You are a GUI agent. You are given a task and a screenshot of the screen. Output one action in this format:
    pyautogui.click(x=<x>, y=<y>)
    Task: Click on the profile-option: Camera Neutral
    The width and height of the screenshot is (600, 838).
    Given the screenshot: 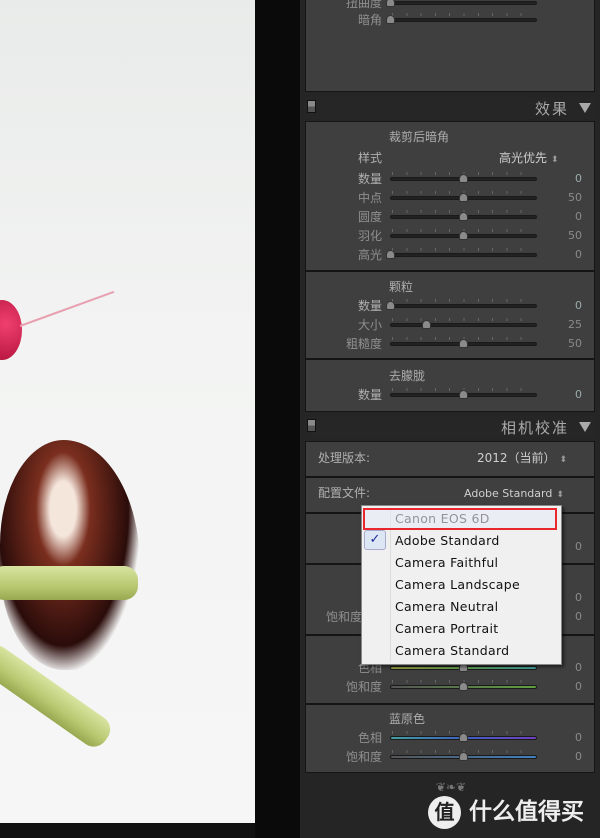 What is the action you would take?
    pyautogui.click(x=446, y=607)
    